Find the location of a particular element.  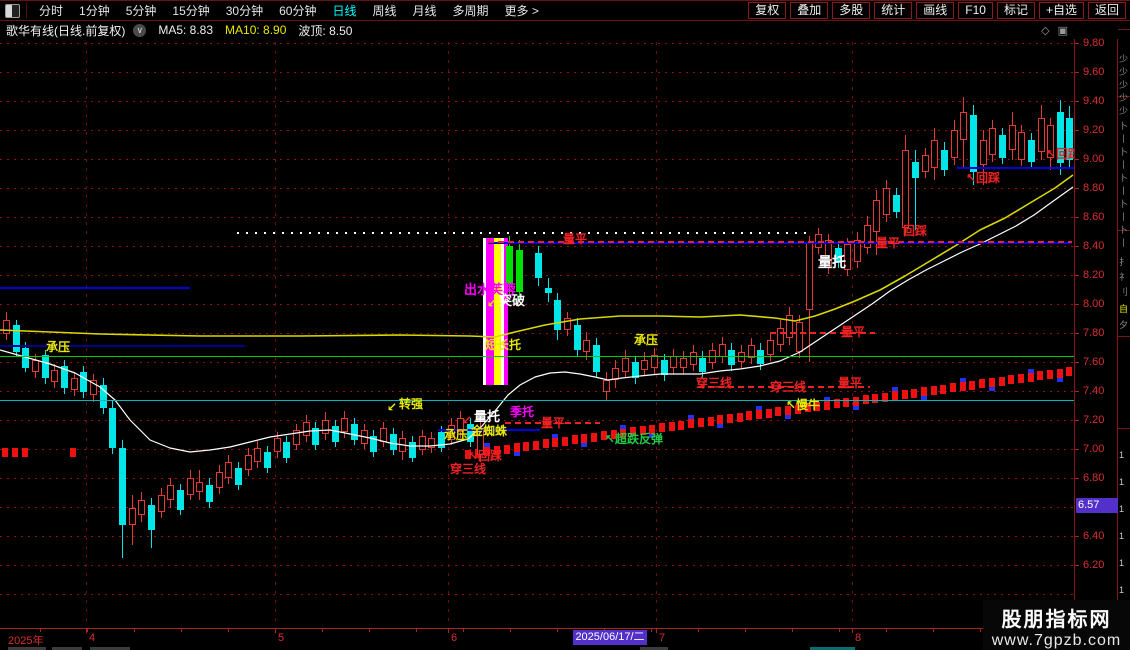

price-label: 8.00 is located at coordinates (1094, 304).